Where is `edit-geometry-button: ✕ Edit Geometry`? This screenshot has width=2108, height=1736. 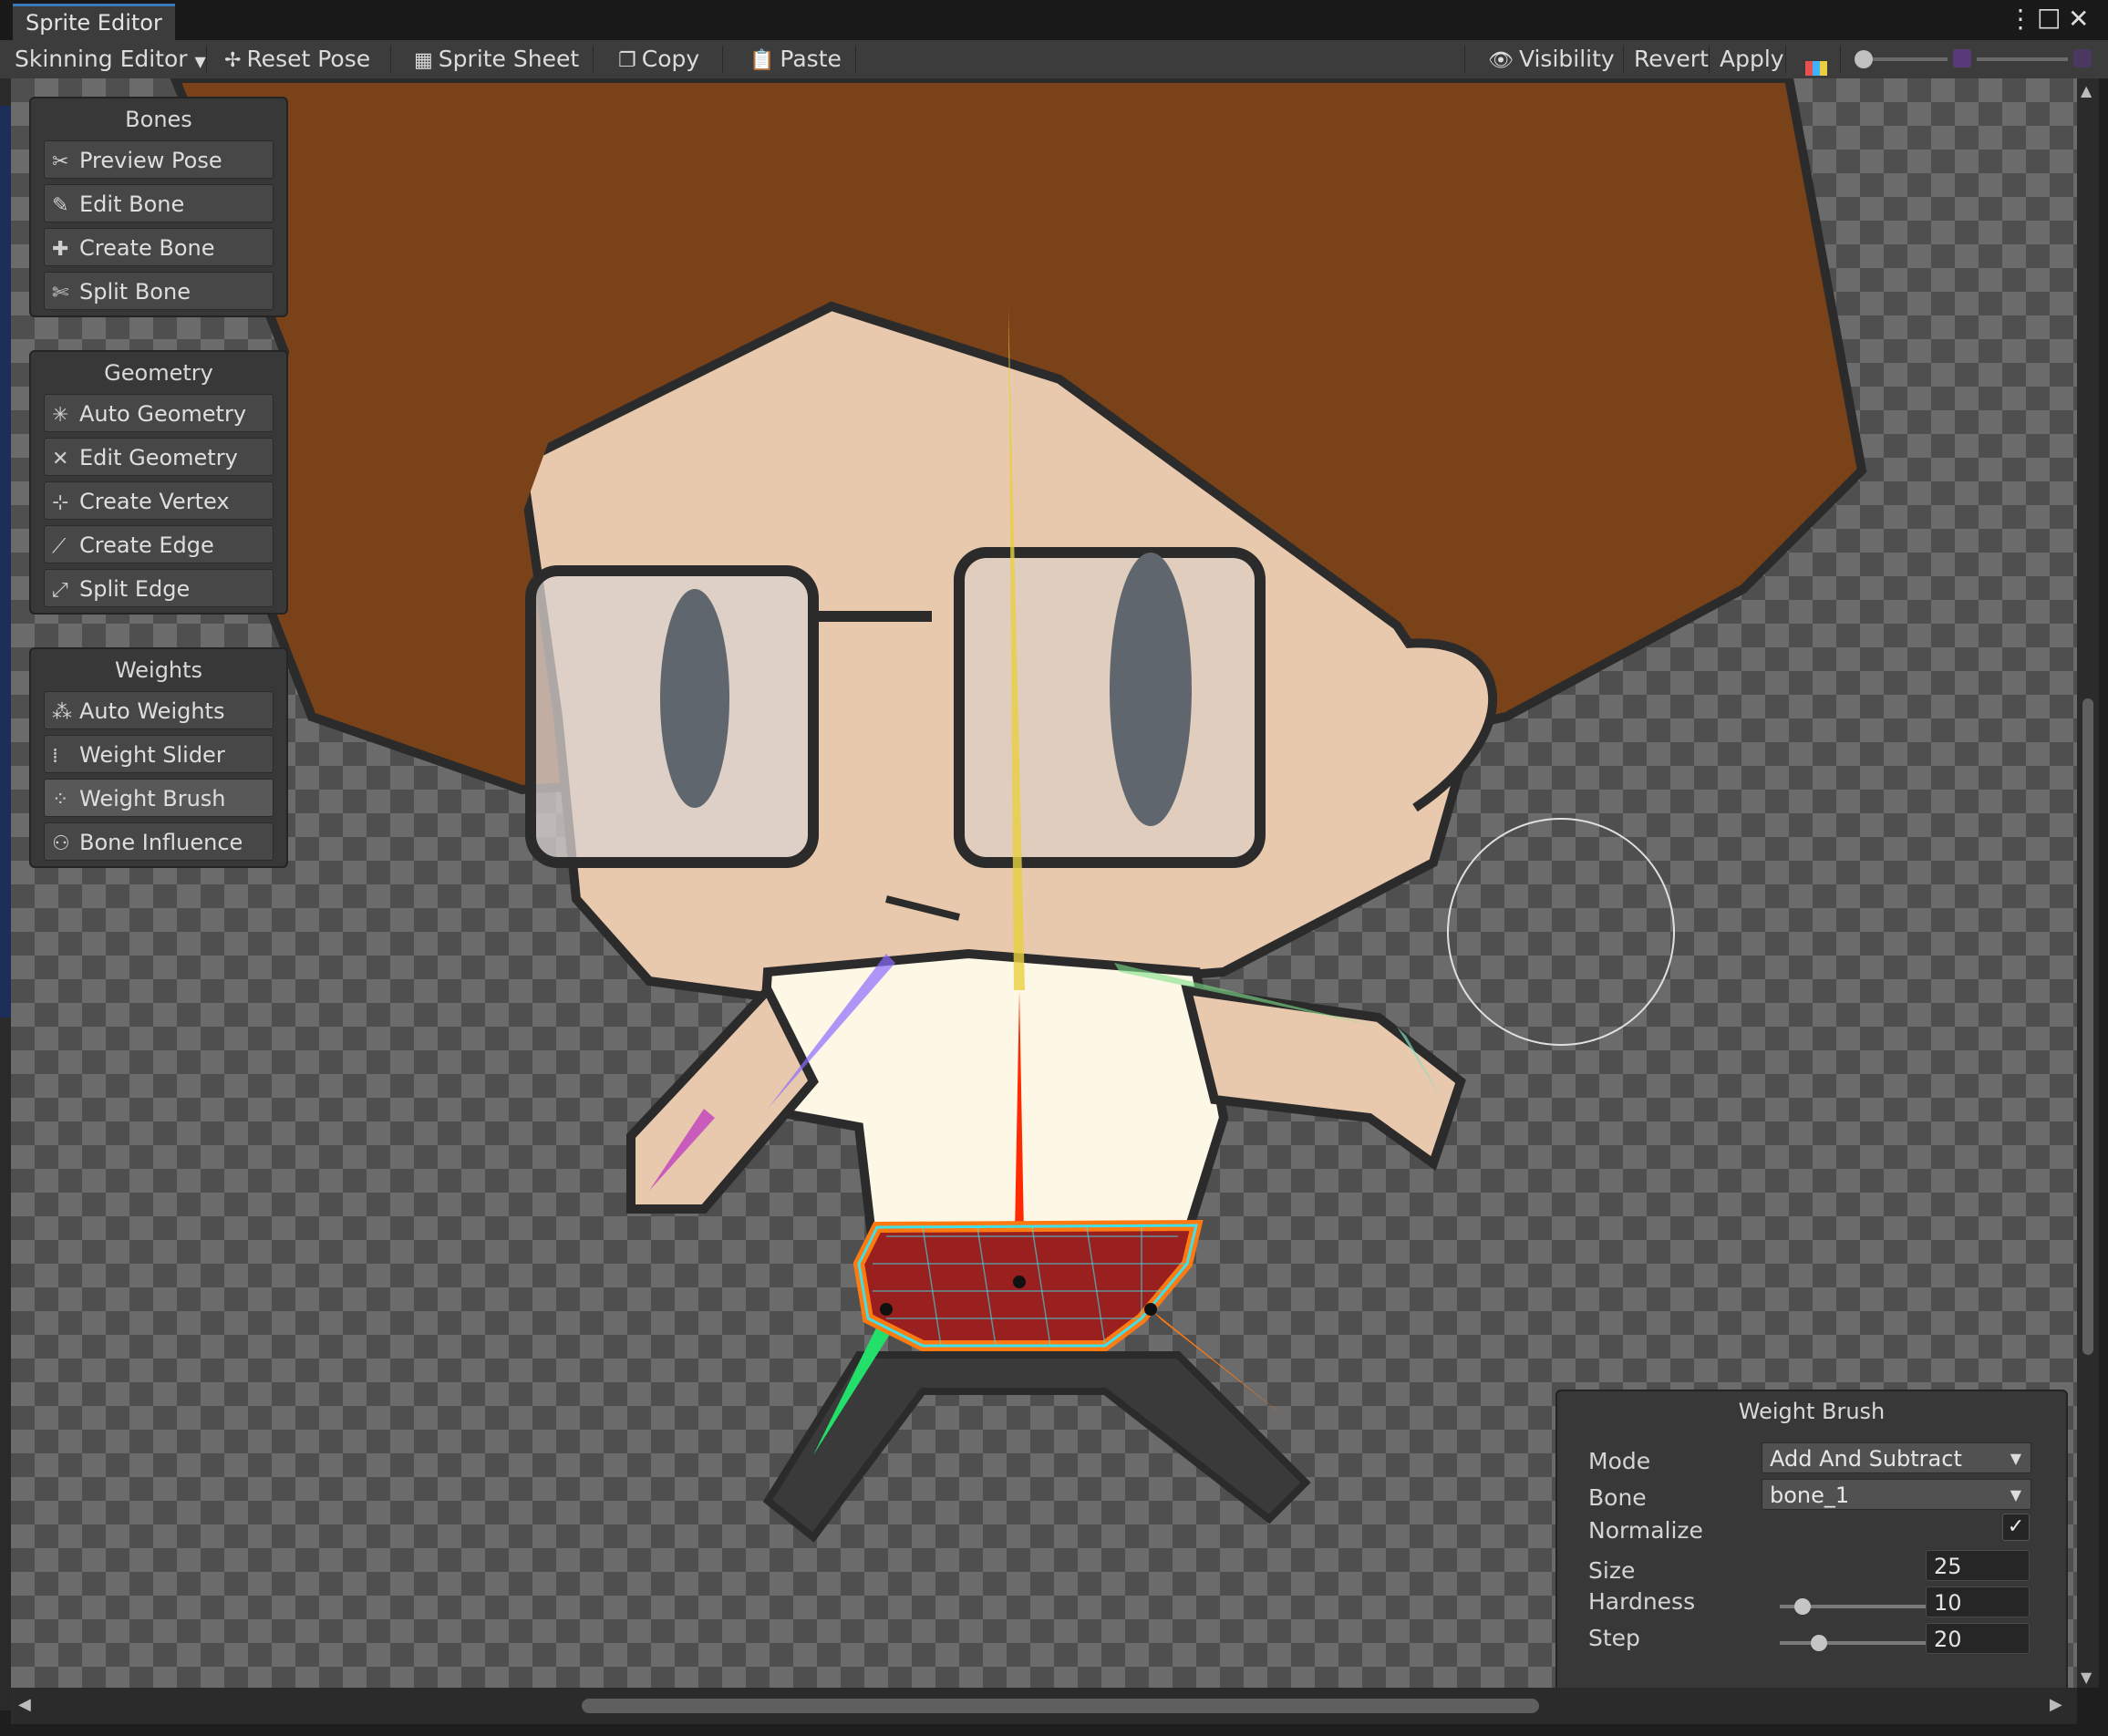
edit-geometry-button: ✕ Edit Geometry is located at coordinates (159, 457).